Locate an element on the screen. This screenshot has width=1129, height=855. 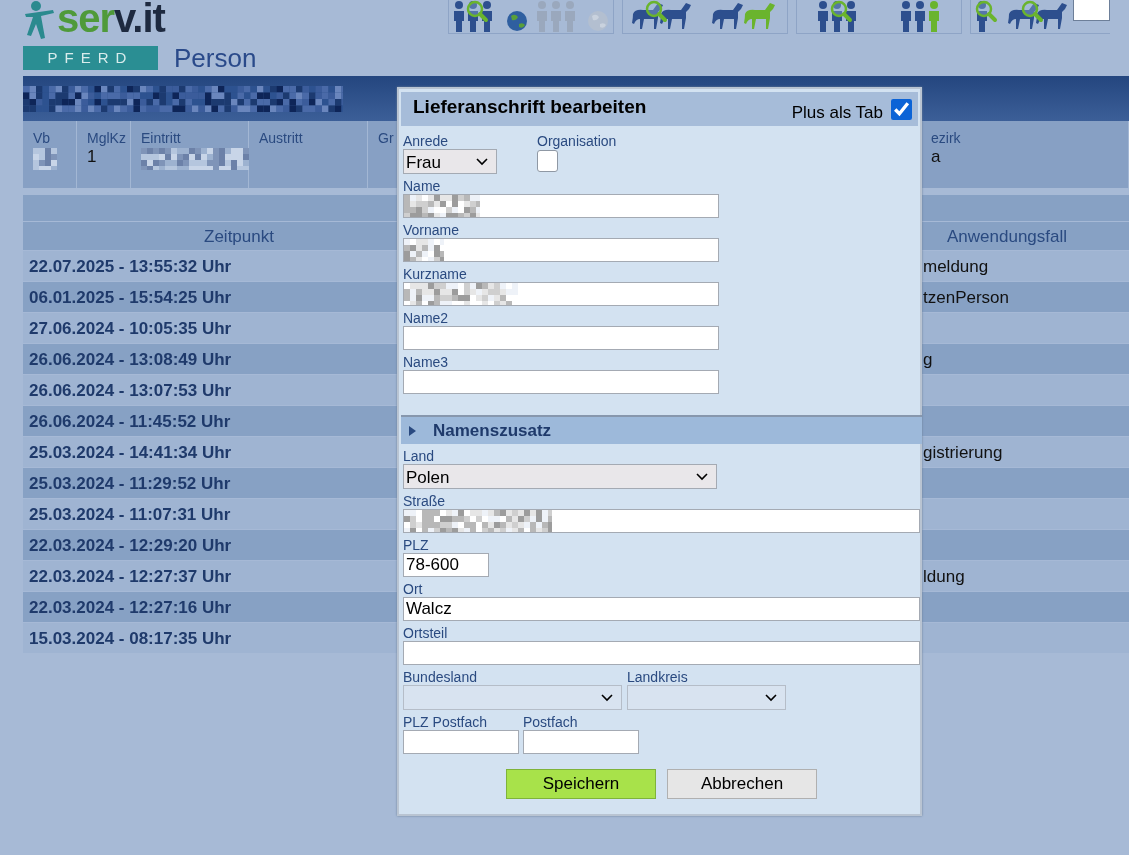
table-cell: tzenPerson is located at coordinates (1025, 296).